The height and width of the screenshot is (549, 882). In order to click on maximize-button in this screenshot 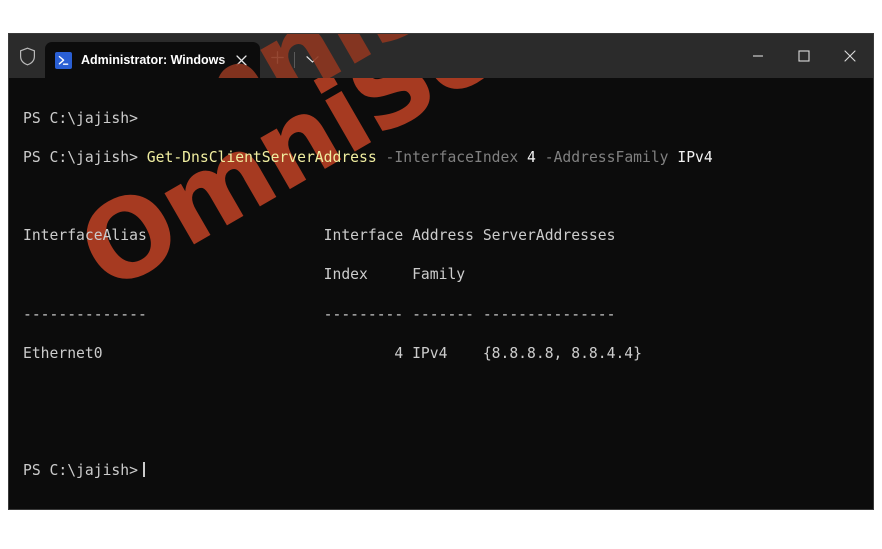, I will do `click(804, 56)`.